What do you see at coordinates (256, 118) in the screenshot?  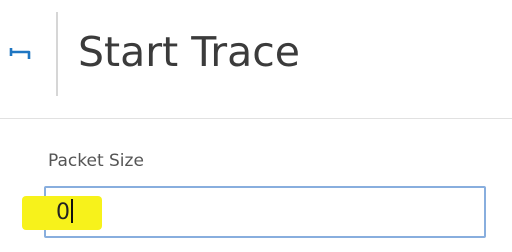 I see `section-divider` at bounding box center [256, 118].